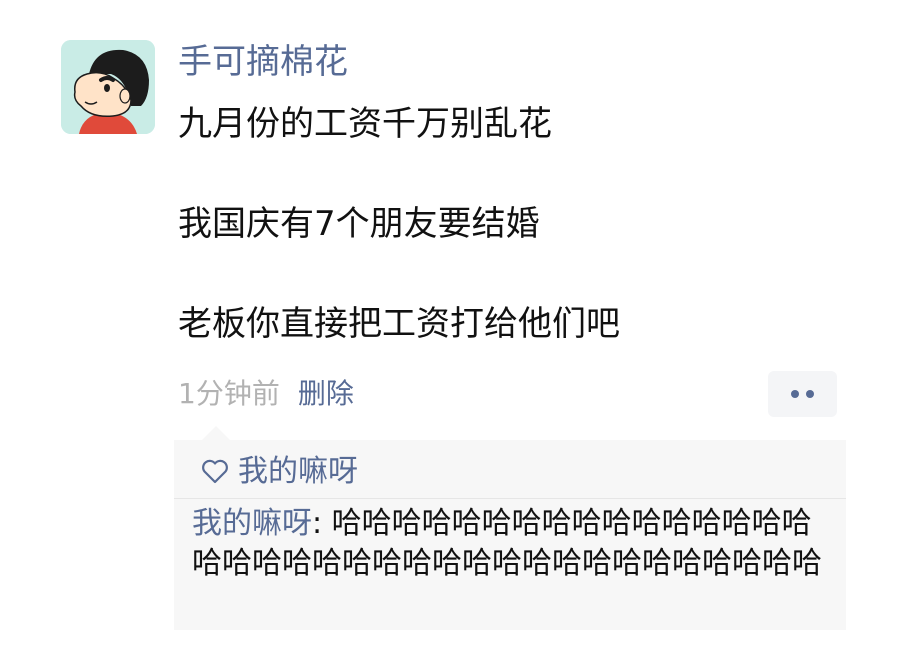 The height and width of the screenshot is (653, 914). What do you see at coordinates (263, 62) in the screenshot?
I see `author-name: 手可摘棉花` at bounding box center [263, 62].